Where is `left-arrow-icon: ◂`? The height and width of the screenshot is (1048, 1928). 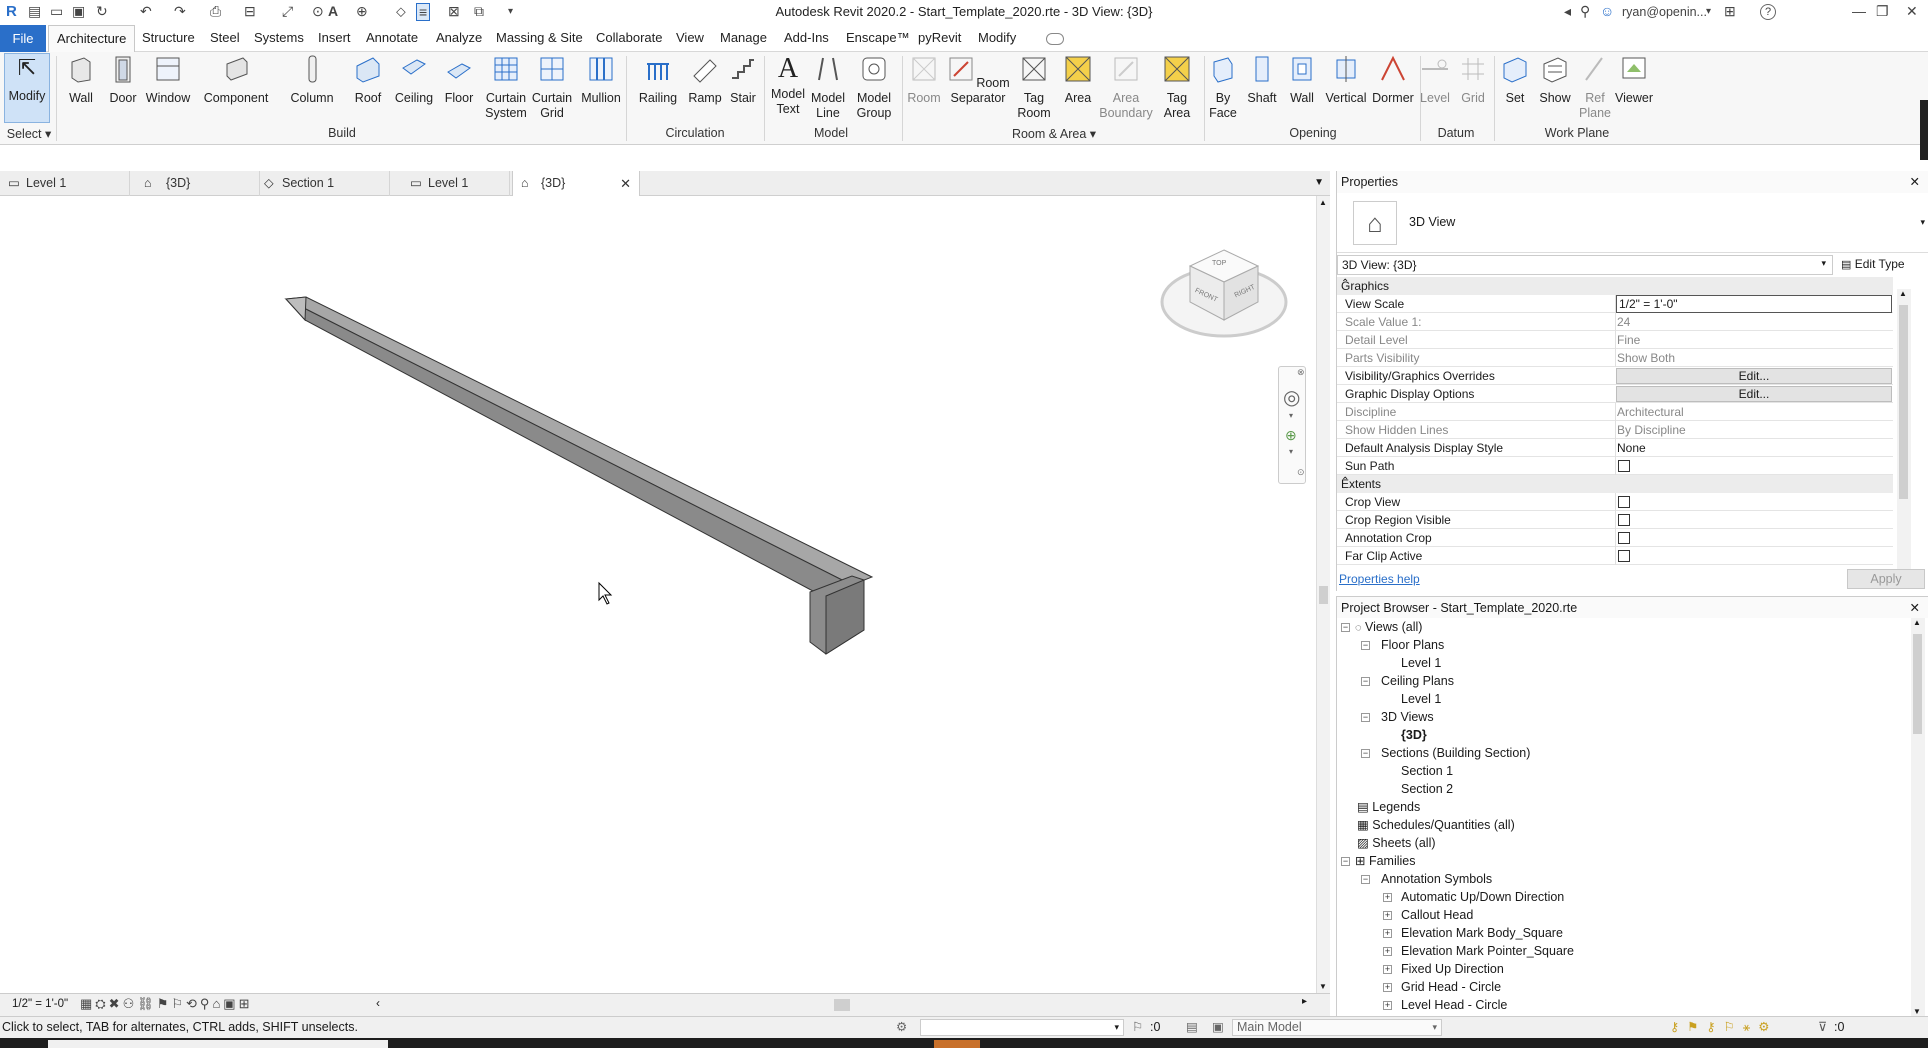
left-arrow-icon: ◂ is located at coordinates (1567, 11).